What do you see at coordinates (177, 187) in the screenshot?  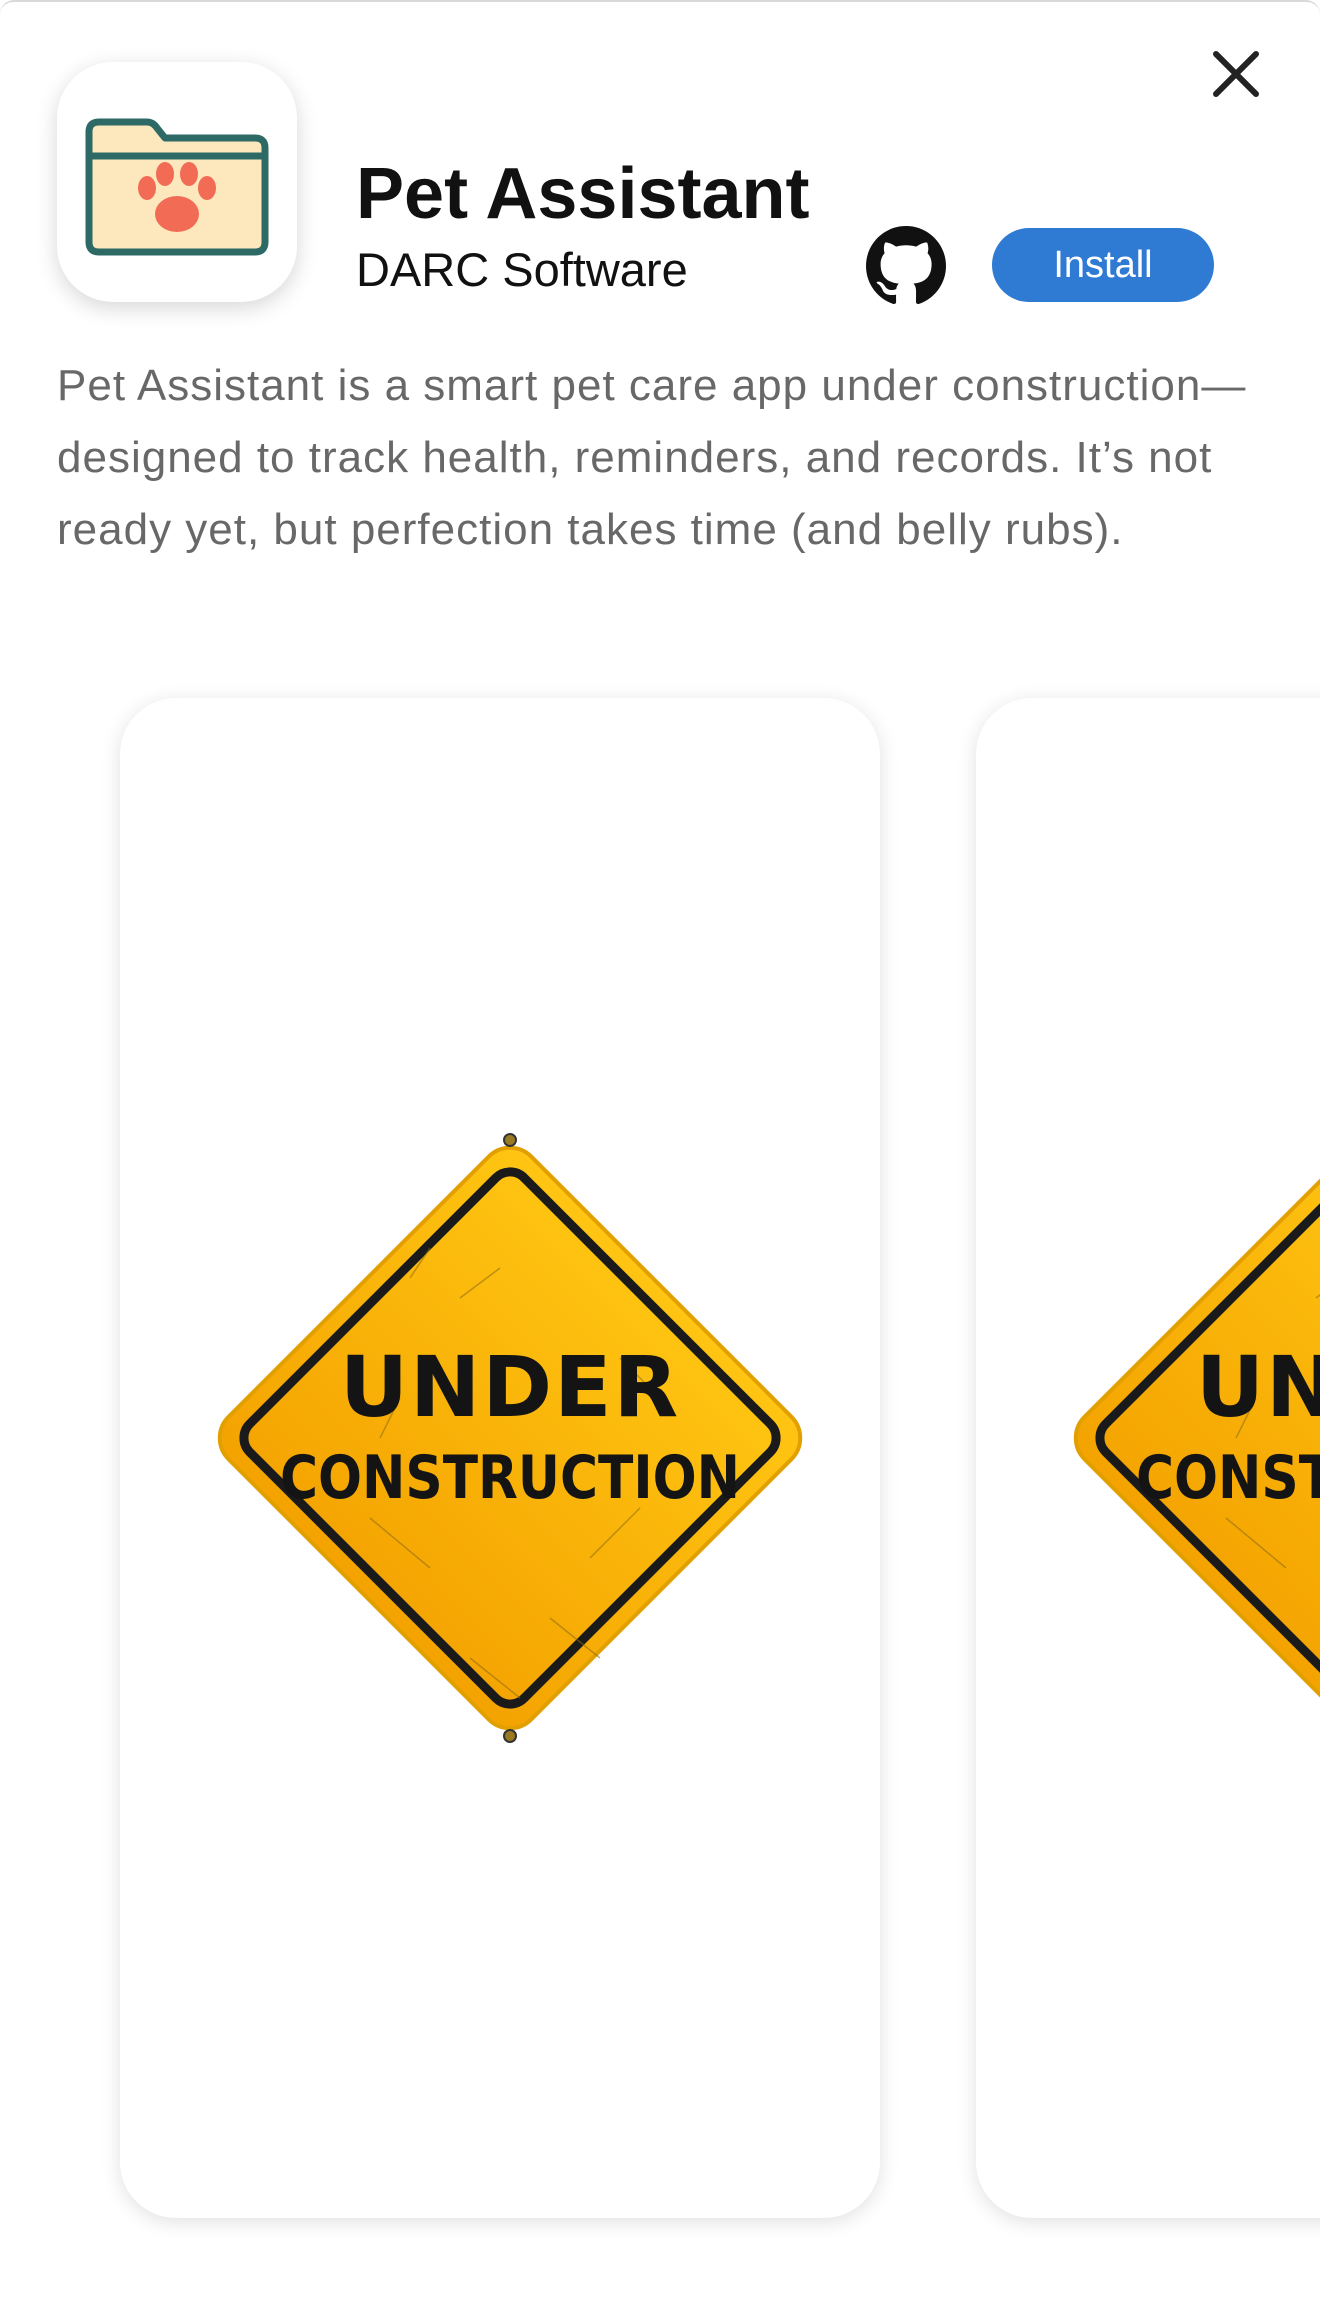 I see `folder-paw-icon` at bounding box center [177, 187].